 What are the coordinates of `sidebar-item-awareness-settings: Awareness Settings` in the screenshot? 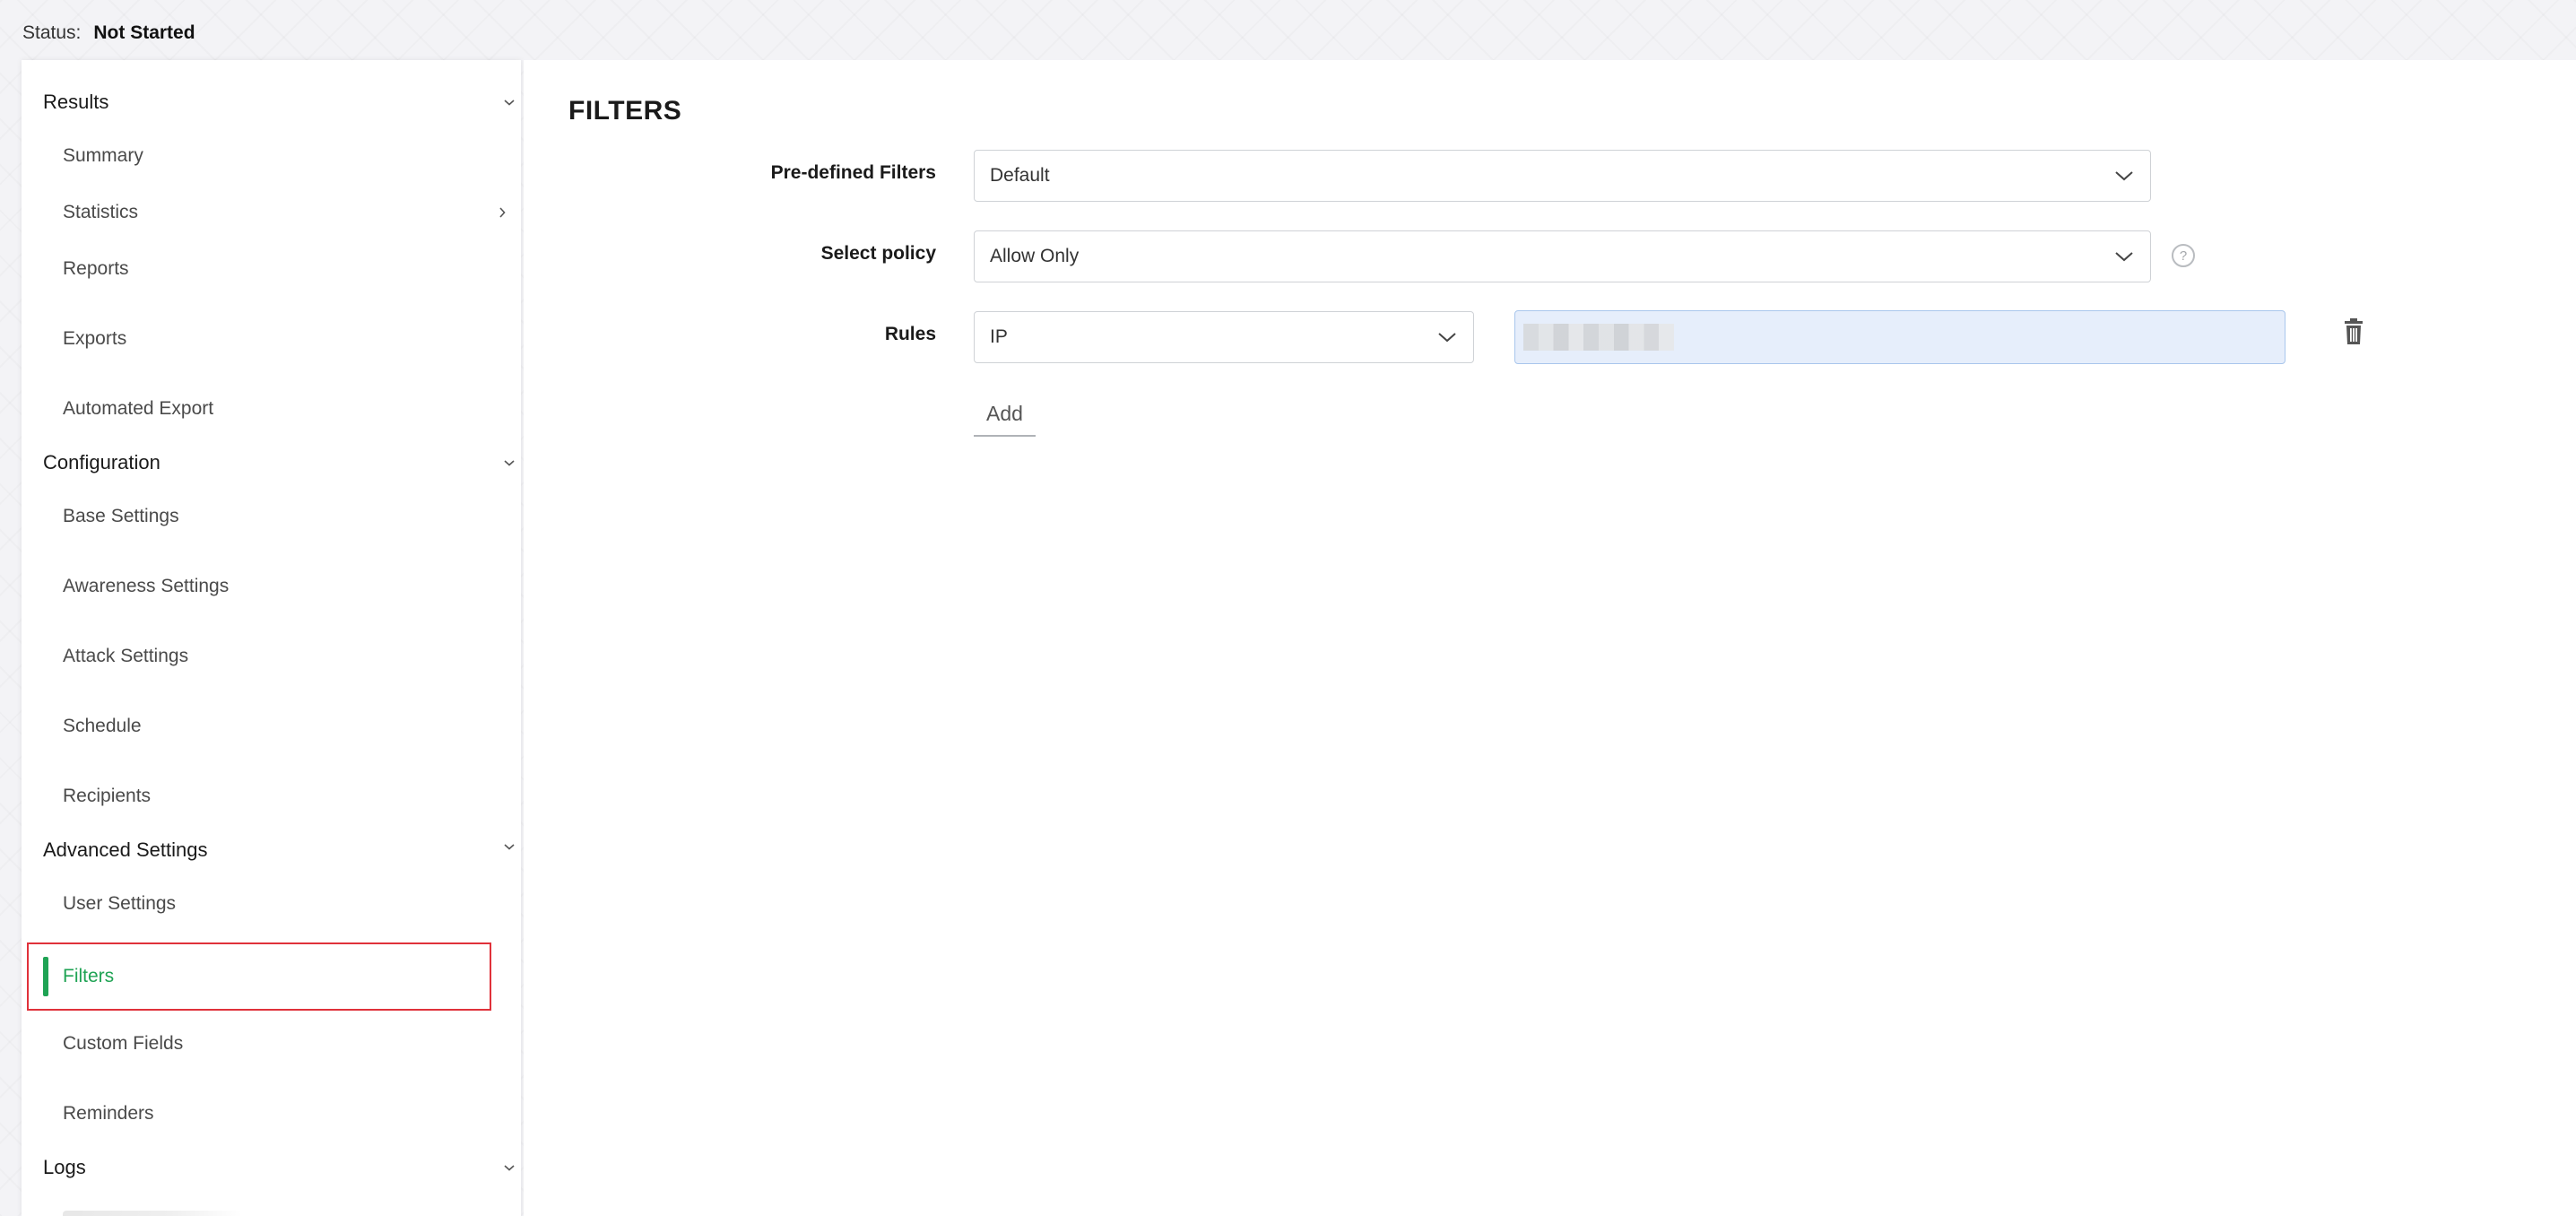 It's located at (287, 586).